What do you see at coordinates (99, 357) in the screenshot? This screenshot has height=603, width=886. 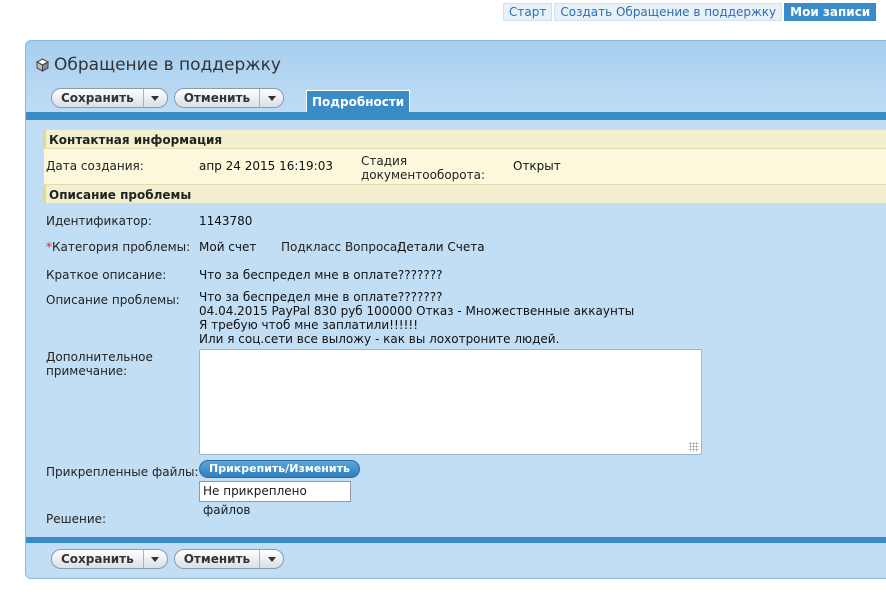 I see `additional-note-label-line-1: Дополнительное` at bounding box center [99, 357].